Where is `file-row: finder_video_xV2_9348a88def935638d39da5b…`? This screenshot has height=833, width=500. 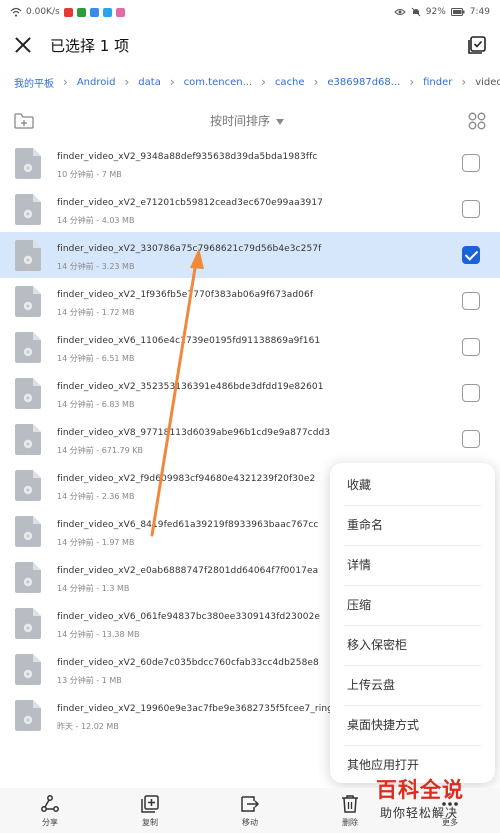 file-row: finder_video_xV2_9348a88def935638d39da5b… is located at coordinates (250, 163).